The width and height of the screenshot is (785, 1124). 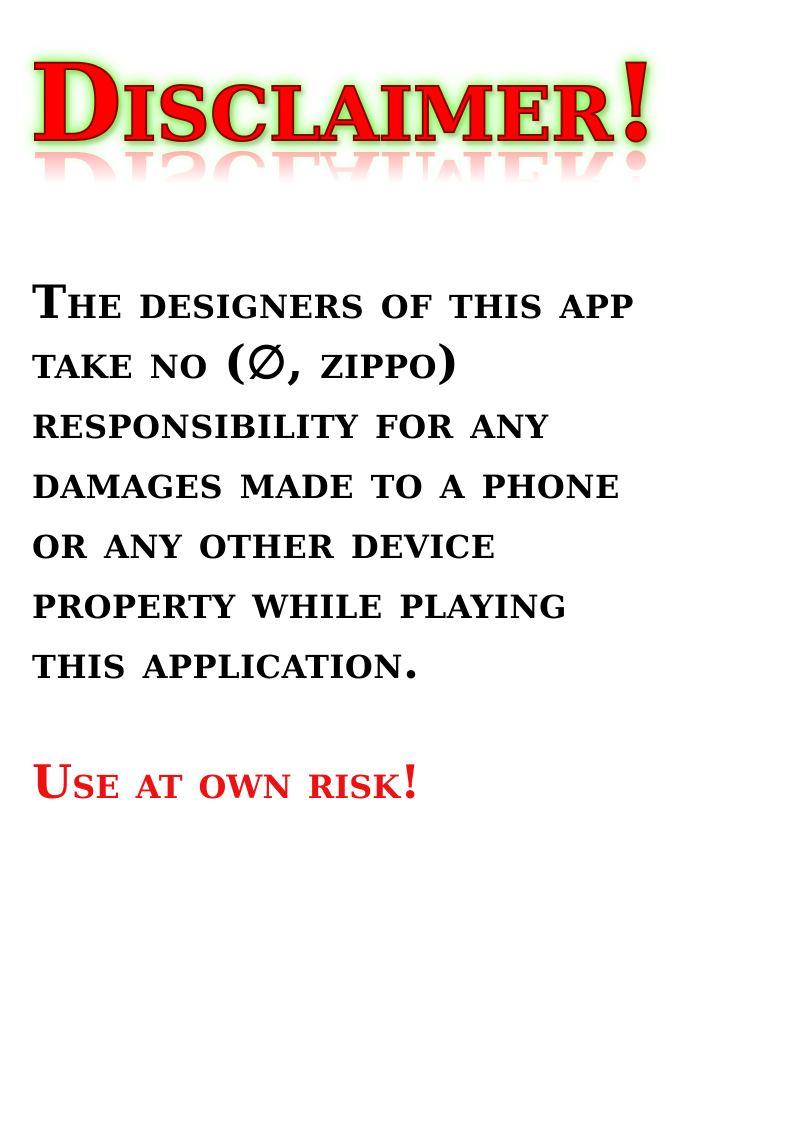 What do you see at coordinates (226, 662) in the screenshot?
I see `disclaimer-line: this application.` at bounding box center [226, 662].